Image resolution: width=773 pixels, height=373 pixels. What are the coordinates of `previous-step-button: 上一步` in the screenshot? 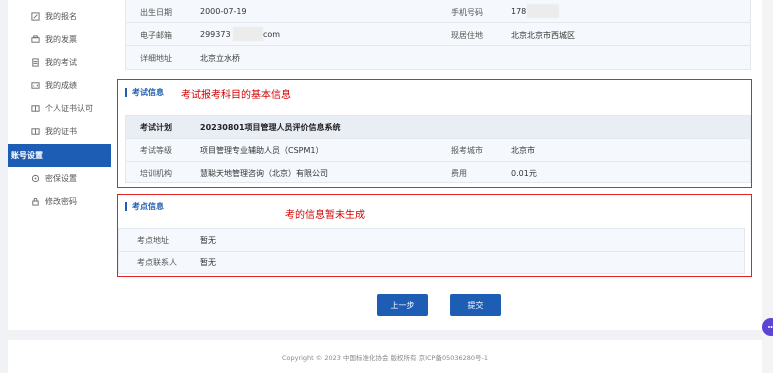 It's located at (402, 305).